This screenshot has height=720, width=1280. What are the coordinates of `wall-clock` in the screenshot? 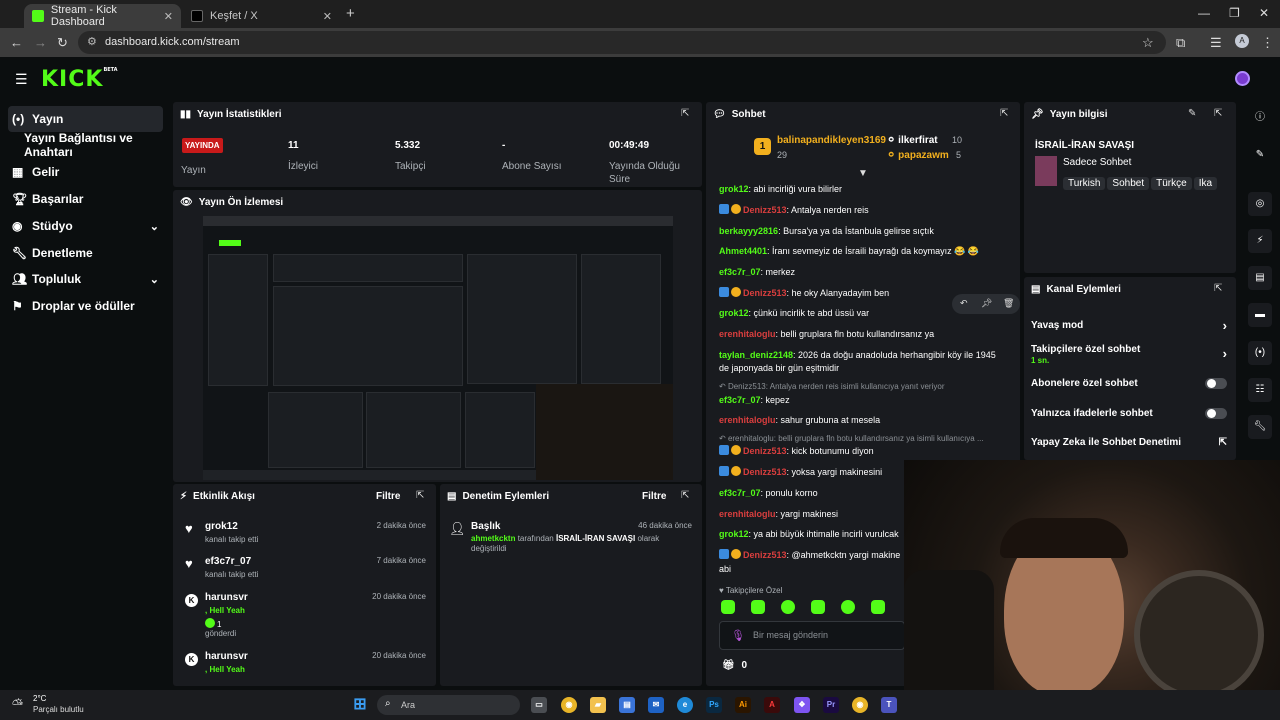 It's located at (1199, 635).